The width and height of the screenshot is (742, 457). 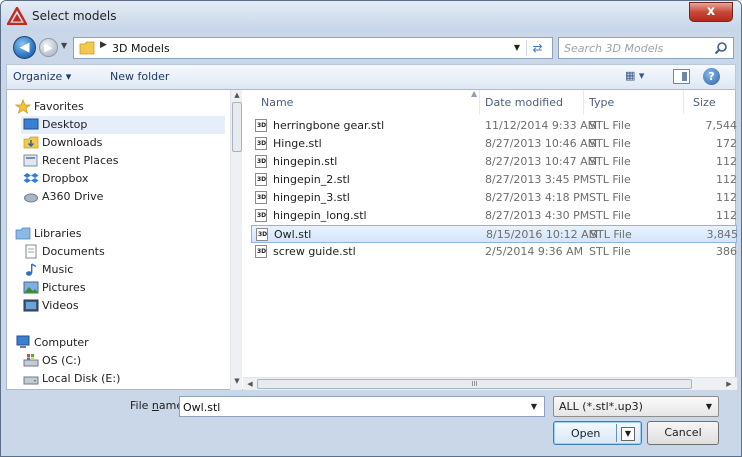 What do you see at coordinates (704, 102) in the screenshot?
I see `column-header-size: Size` at bounding box center [704, 102].